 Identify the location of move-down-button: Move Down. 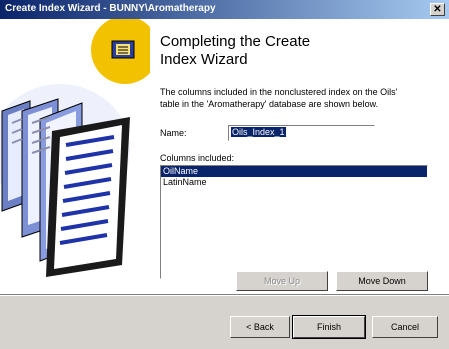
(382, 281).